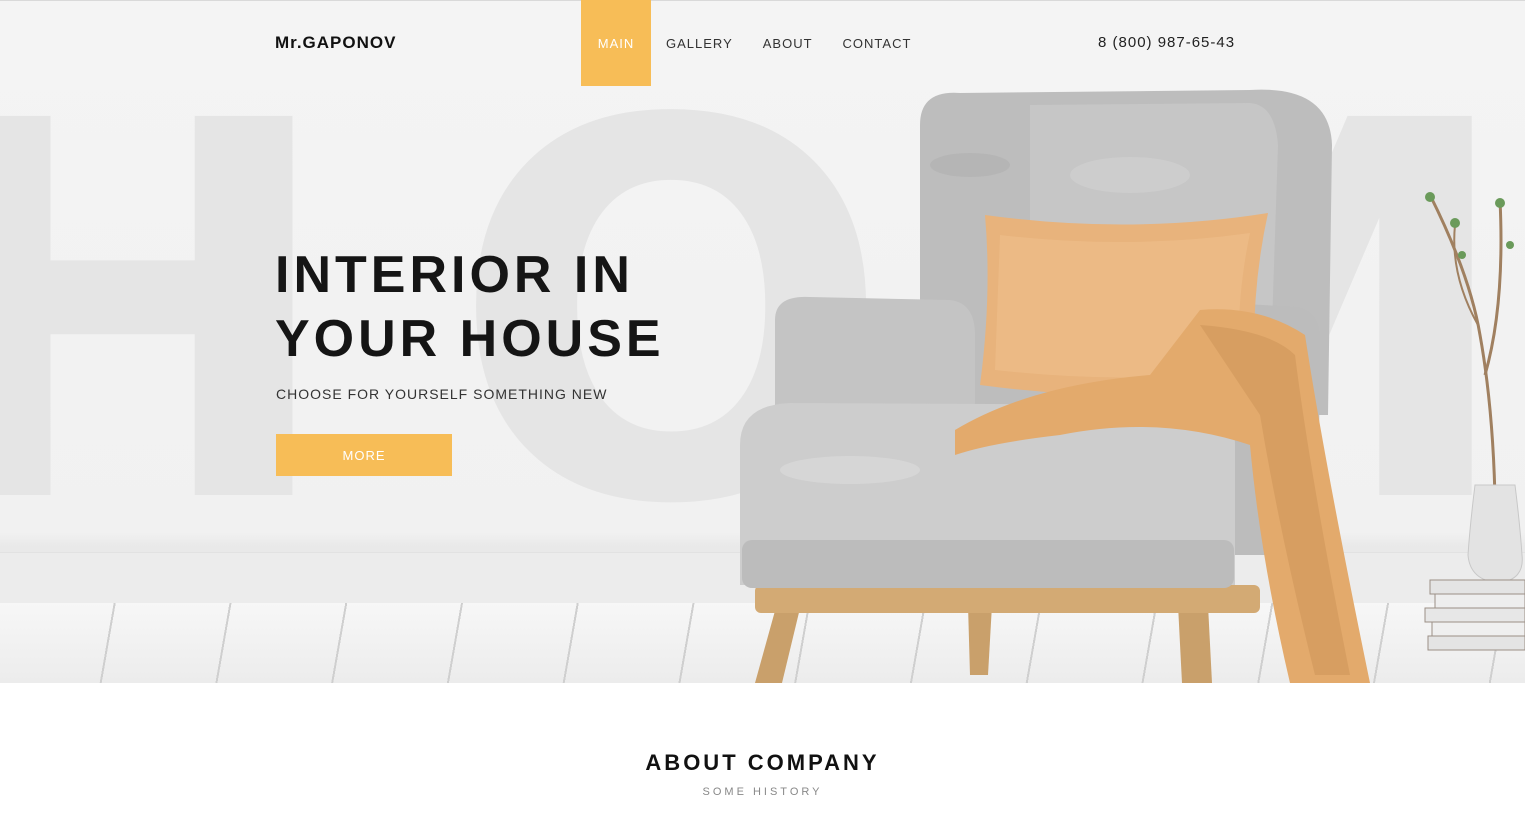 The image size is (1525, 834). What do you see at coordinates (788, 43) in the screenshot?
I see `nav-item-about: ABOUT` at bounding box center [788, 43].